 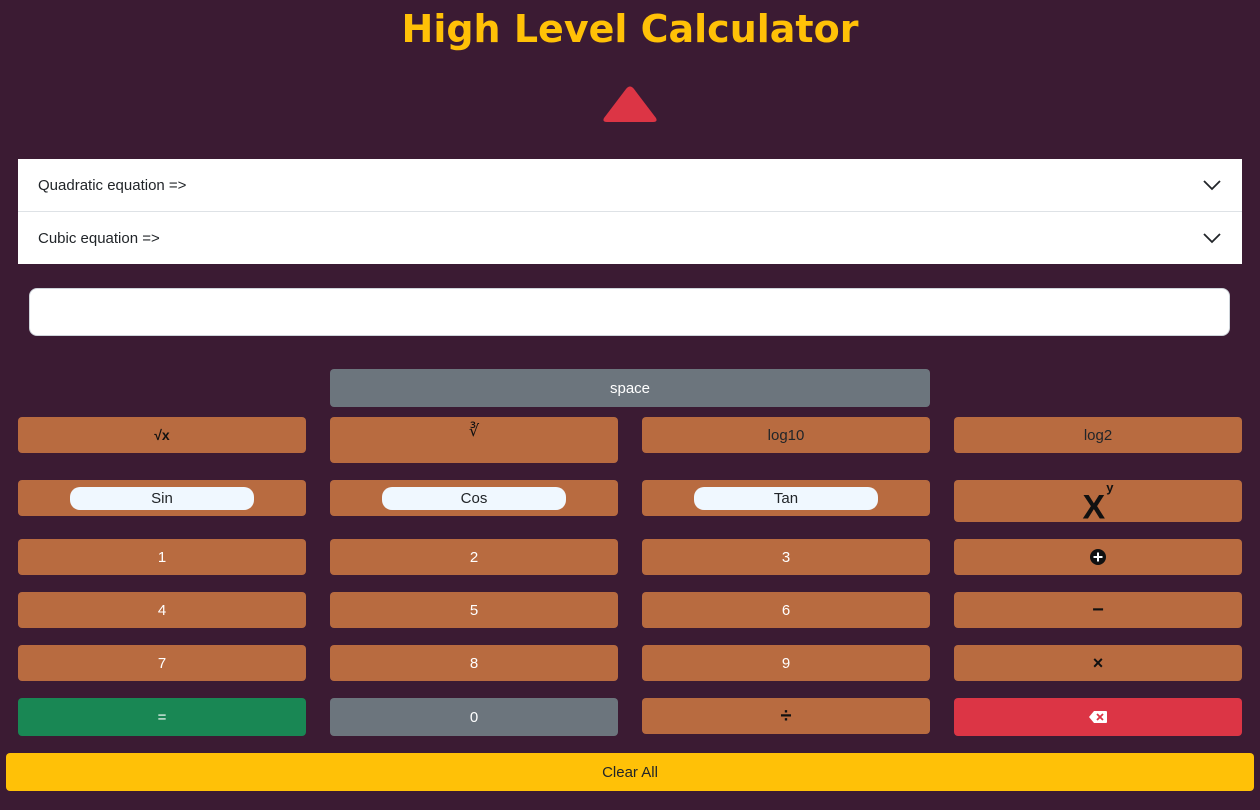 I want to click on equals-label: =, so click(x=162, y=717).